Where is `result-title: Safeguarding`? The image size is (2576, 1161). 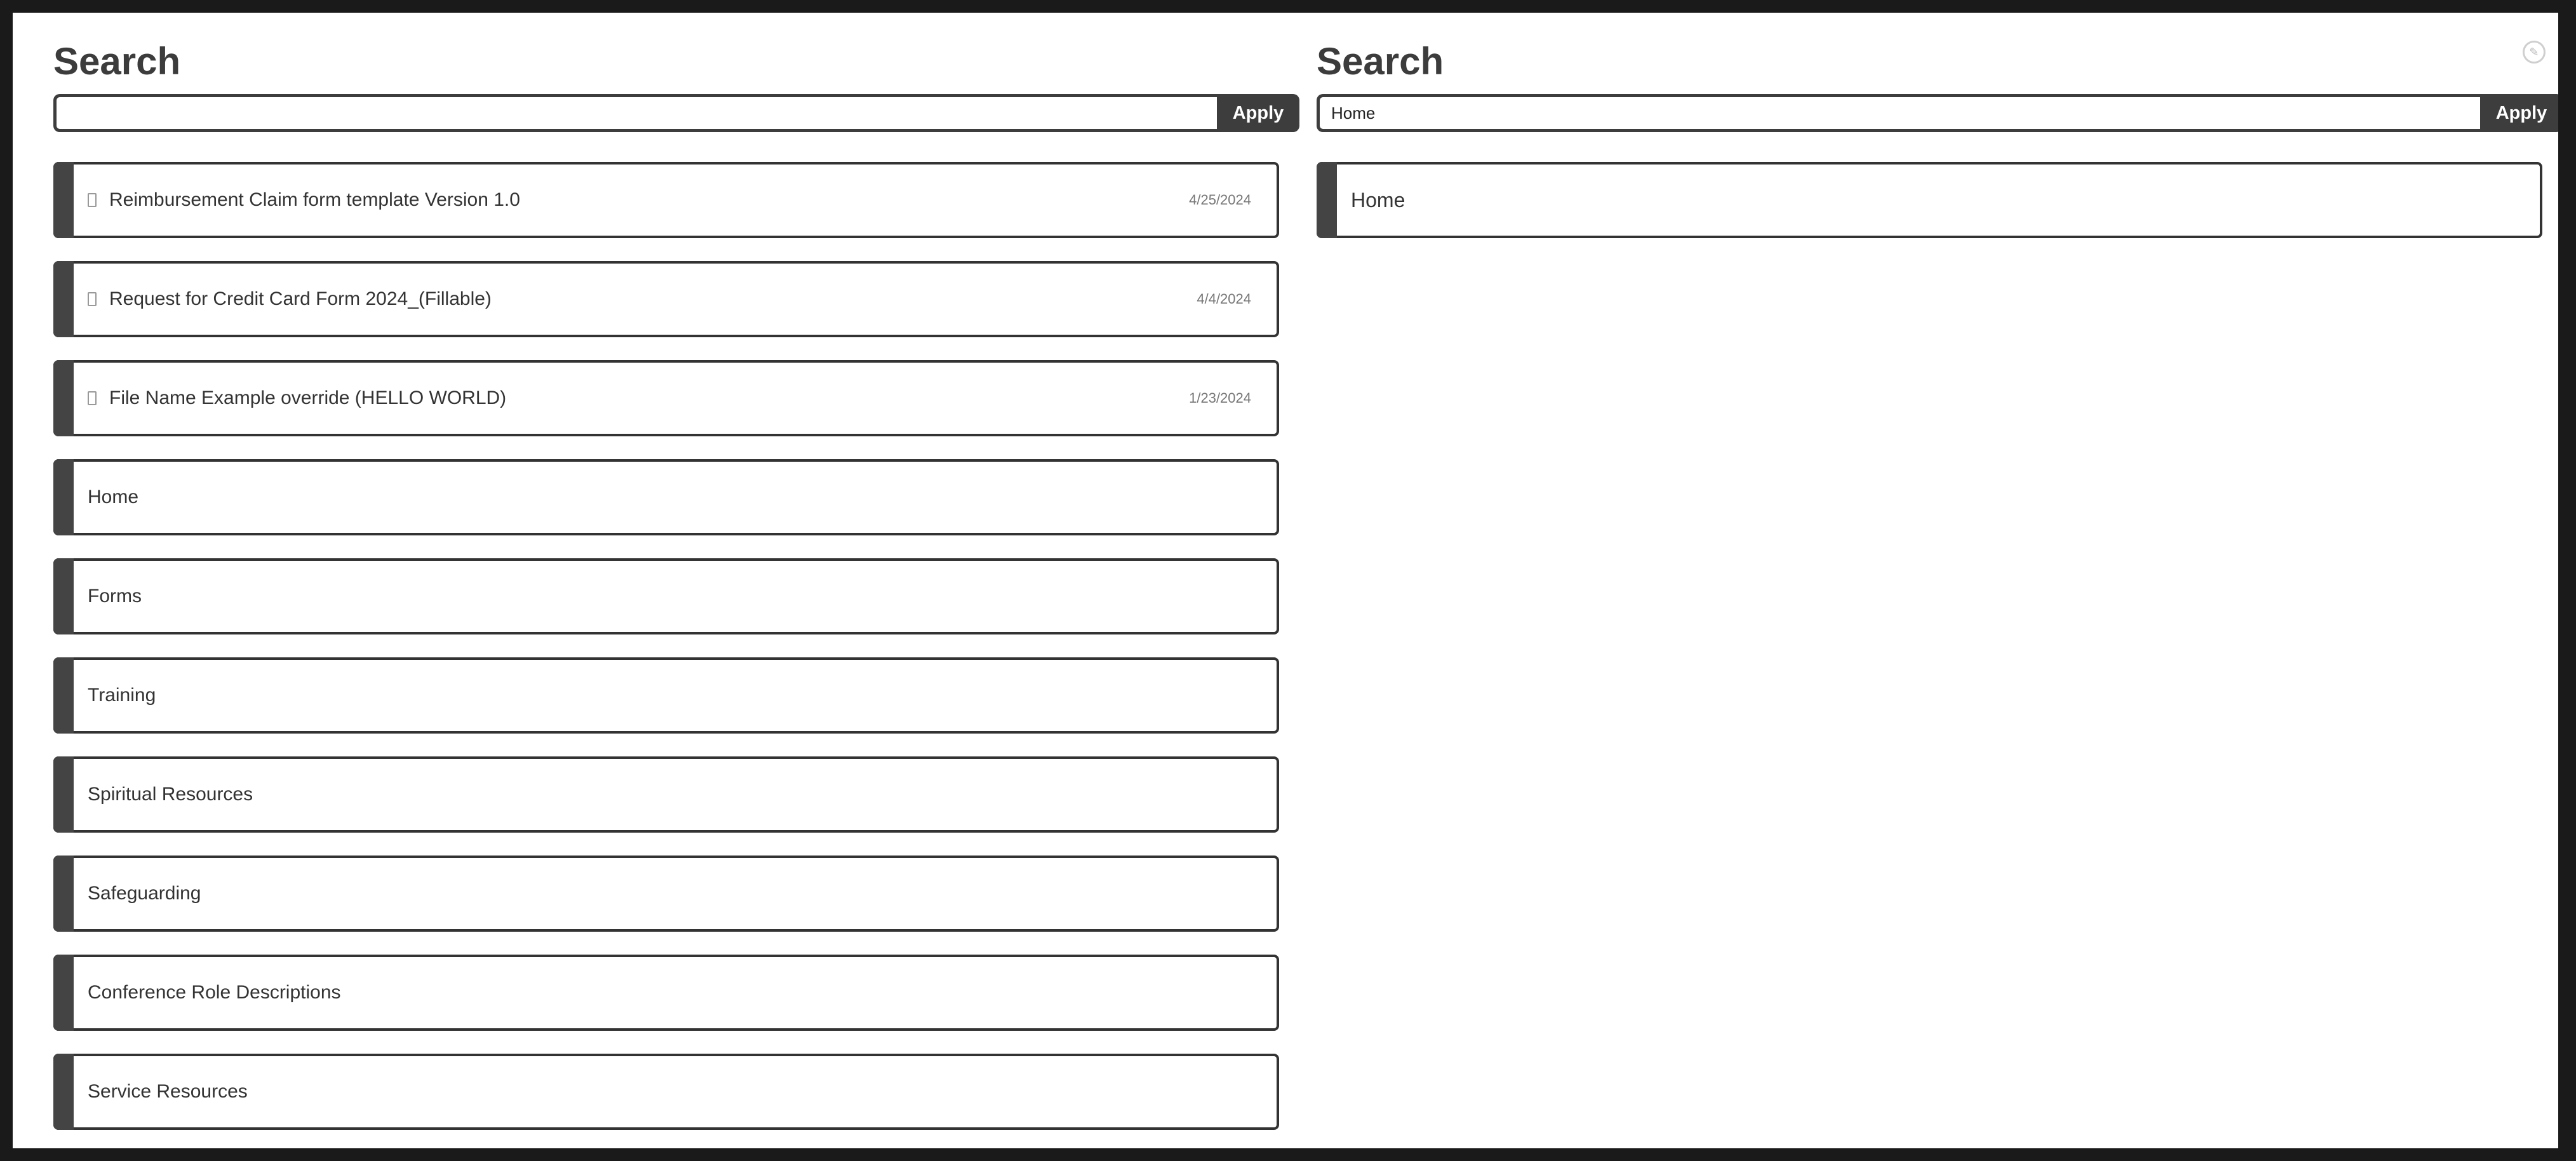 result-title: Safeguarding is located at coordinates (144, 893).